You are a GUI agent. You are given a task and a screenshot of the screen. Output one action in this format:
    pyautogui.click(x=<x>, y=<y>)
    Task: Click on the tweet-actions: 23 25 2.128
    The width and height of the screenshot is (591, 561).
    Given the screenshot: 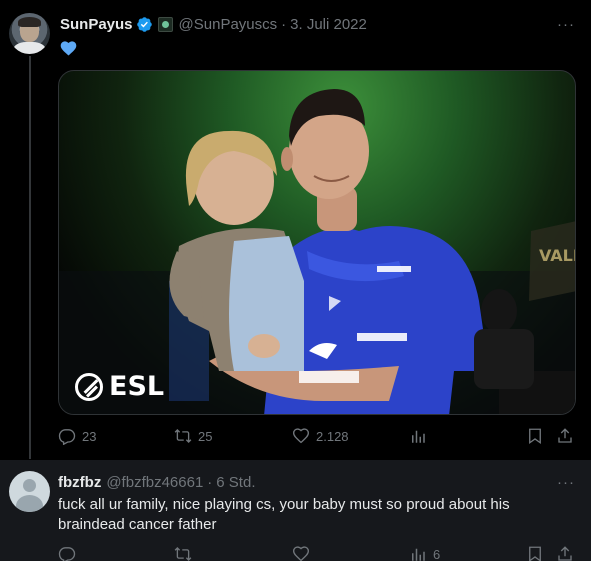 What is the action you would take?
    pyautogui.click(x=318, y=438)
    